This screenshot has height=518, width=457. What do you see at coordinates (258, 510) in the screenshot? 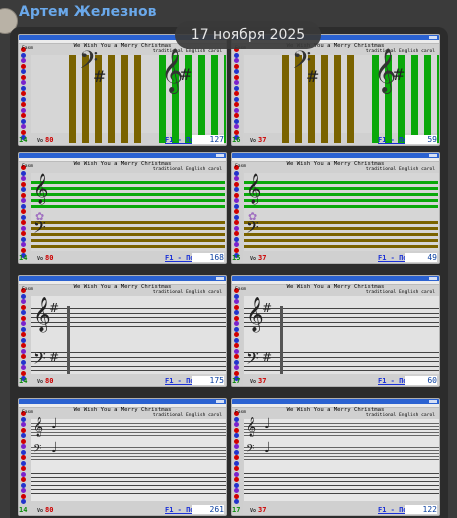
I see `volume-value: Vo 37` at bounding box center [258, 510].